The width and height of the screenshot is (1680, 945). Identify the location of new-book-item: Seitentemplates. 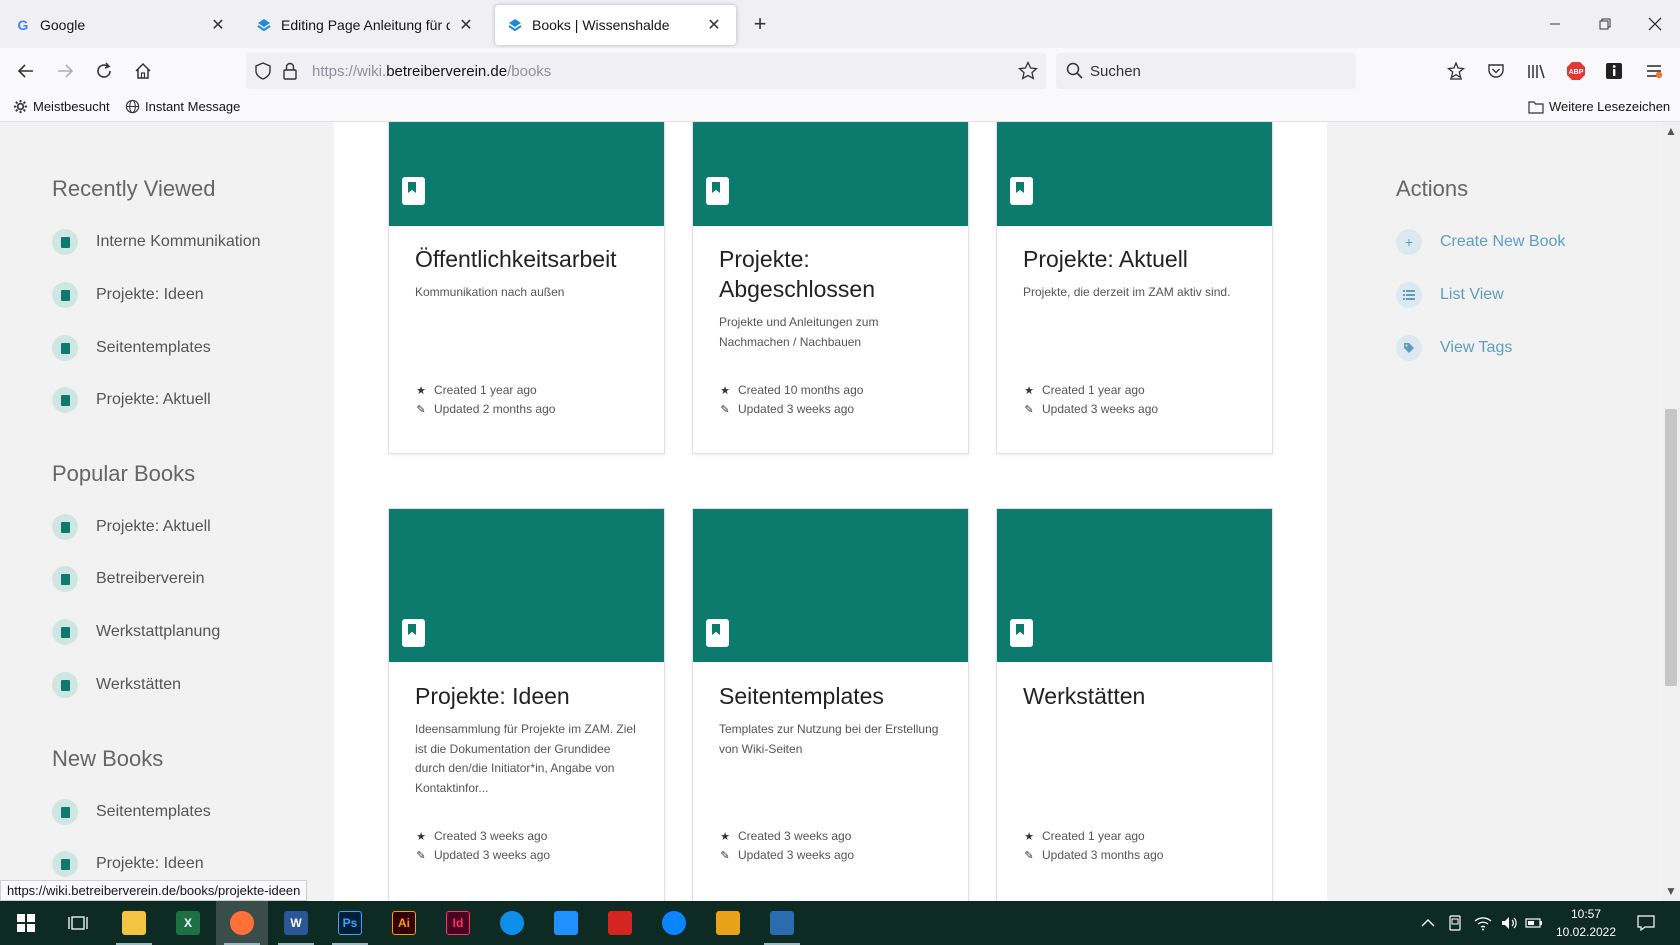
(131, 812).